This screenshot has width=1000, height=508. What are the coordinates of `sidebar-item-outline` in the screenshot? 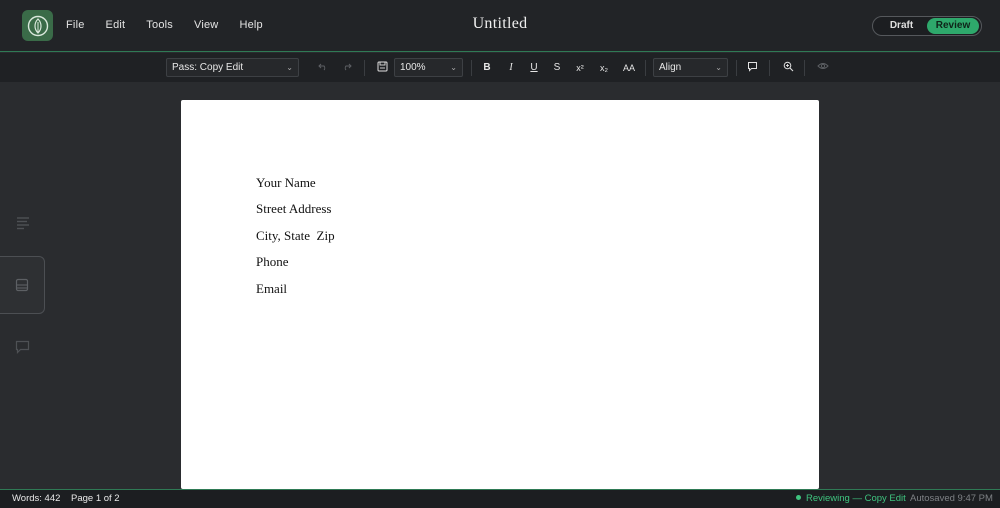 It's located at (22, 223).